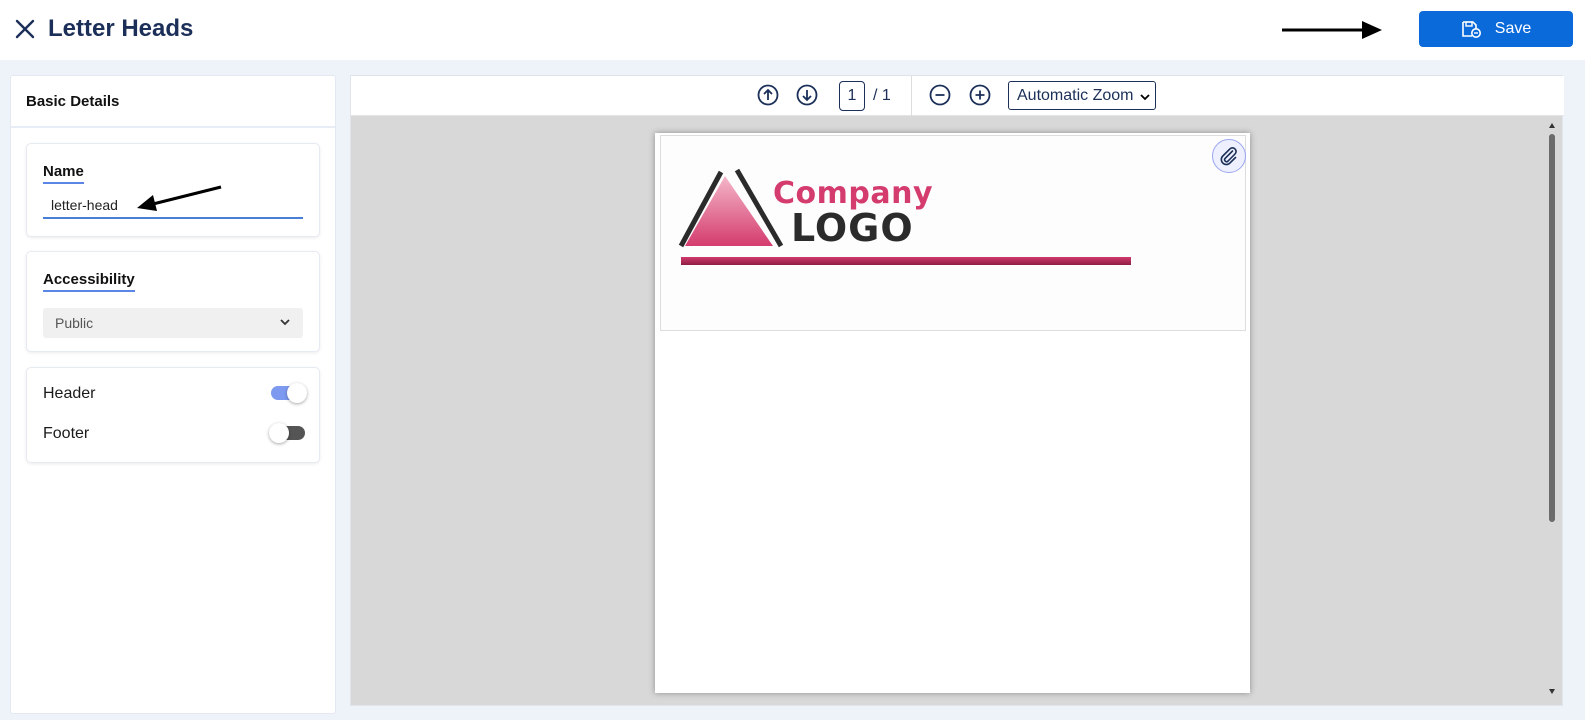 The height and width of the screenshot is (720, 1585). I want to click on zoom-in-icon, so click(980, 95).